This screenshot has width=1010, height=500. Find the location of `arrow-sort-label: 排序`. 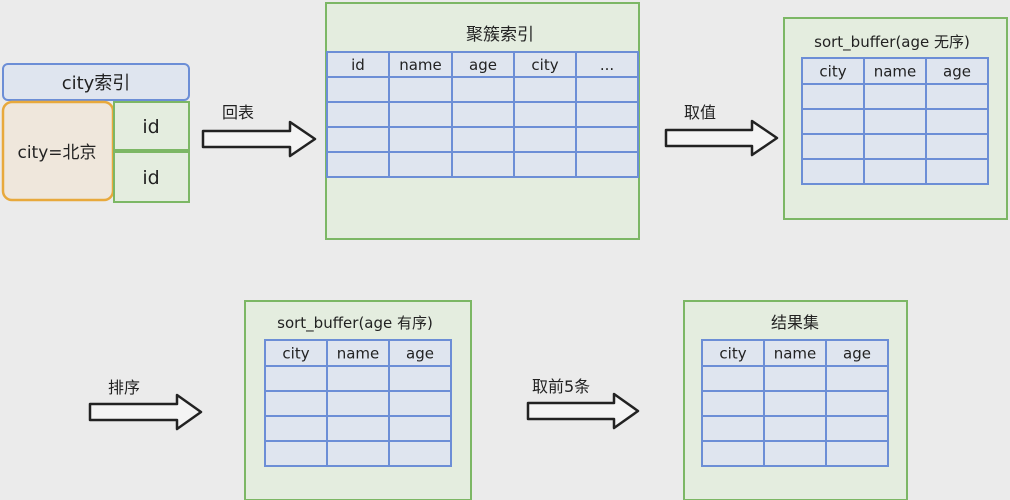

arrow-sort-label: 排序 is located at coordinates (124, 387).